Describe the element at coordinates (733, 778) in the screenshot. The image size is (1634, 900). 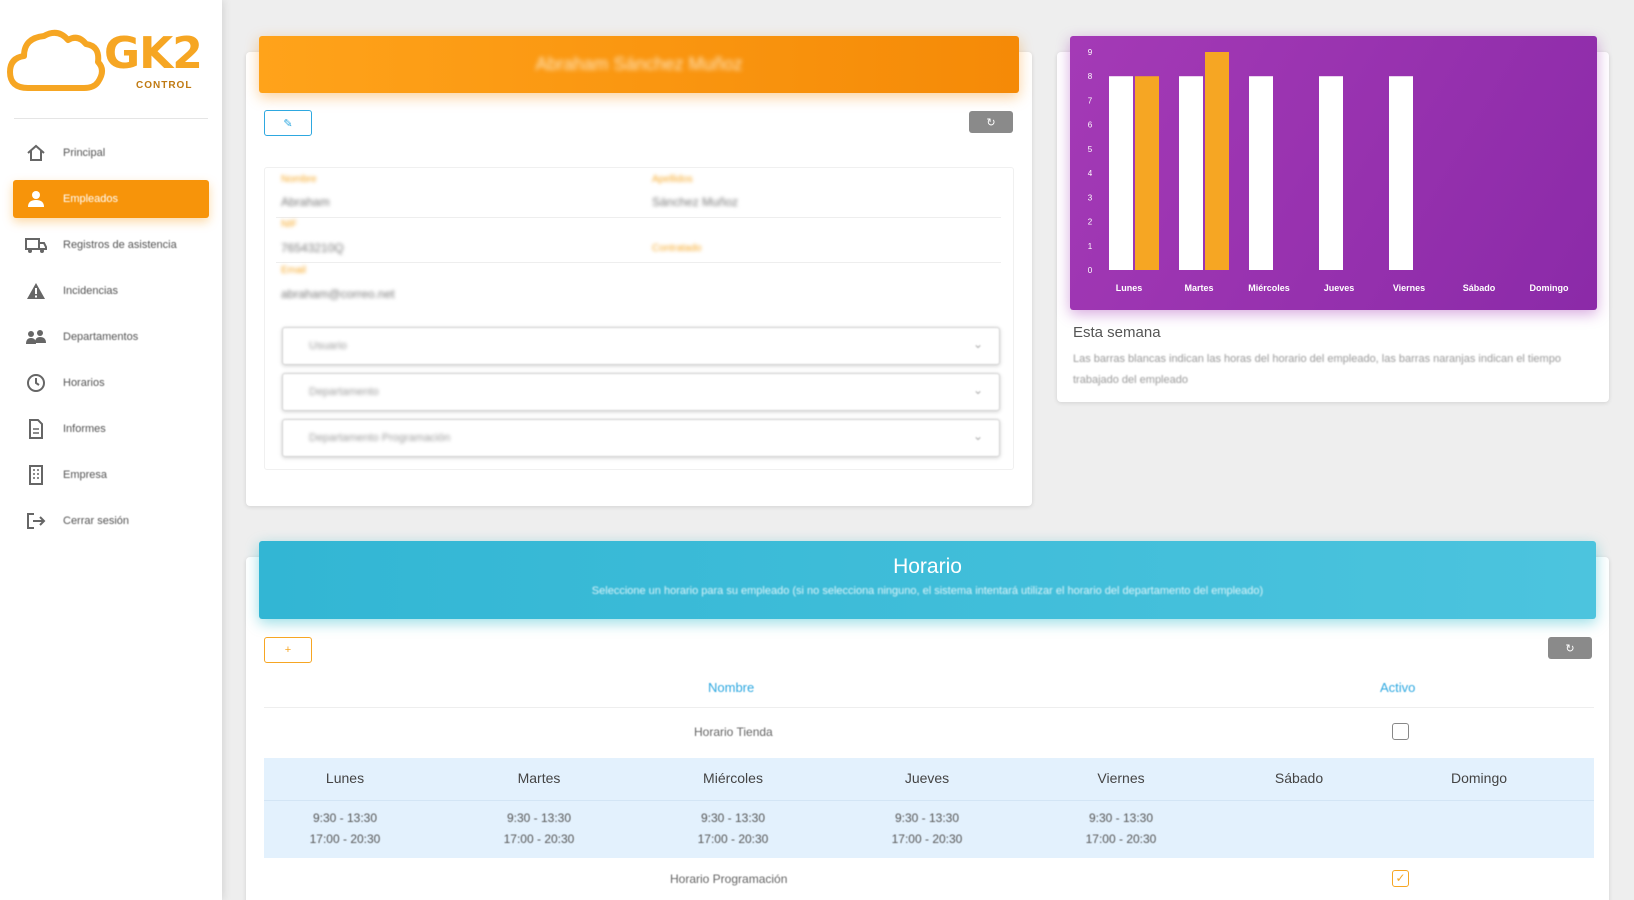
I see `day-header: Miércoles` at that location.